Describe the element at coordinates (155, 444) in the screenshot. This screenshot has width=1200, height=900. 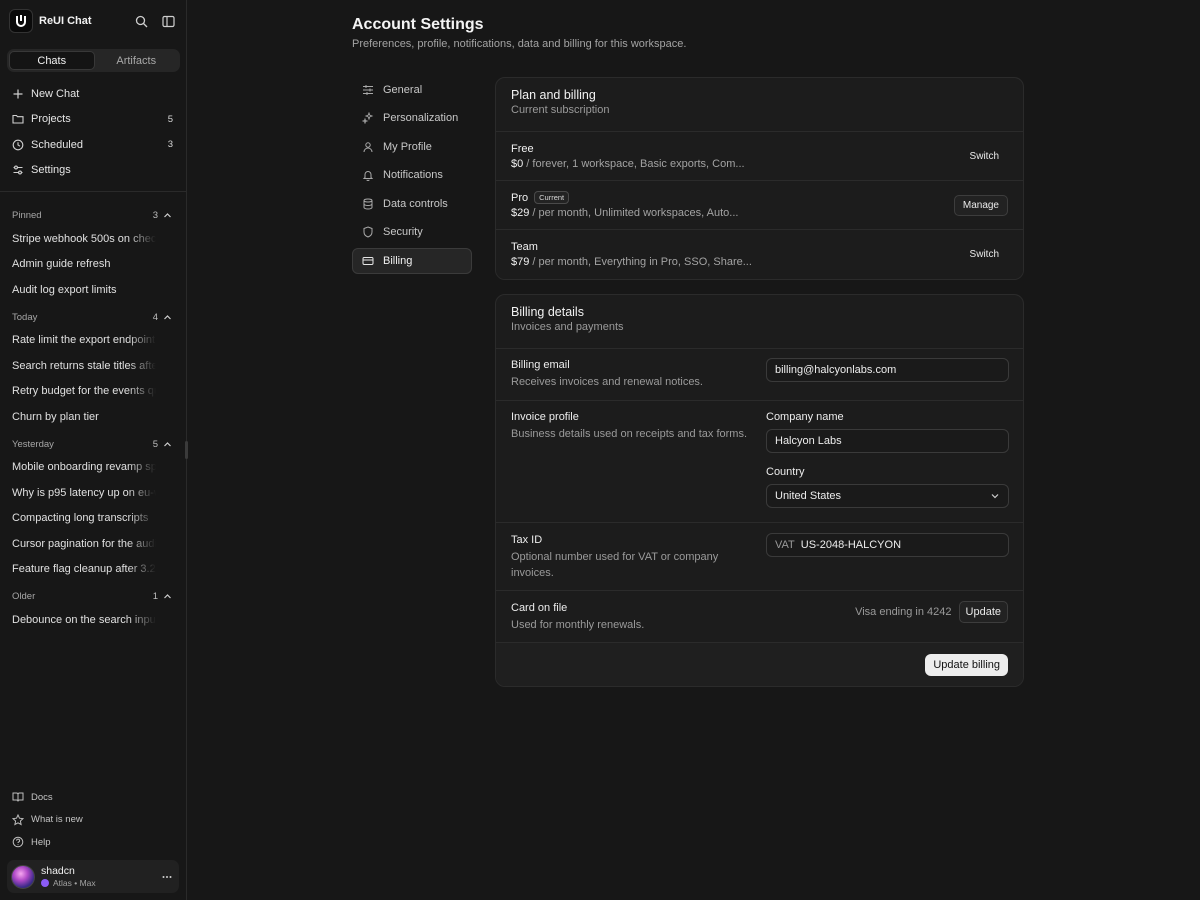
I see `group-count: 5` at that location.